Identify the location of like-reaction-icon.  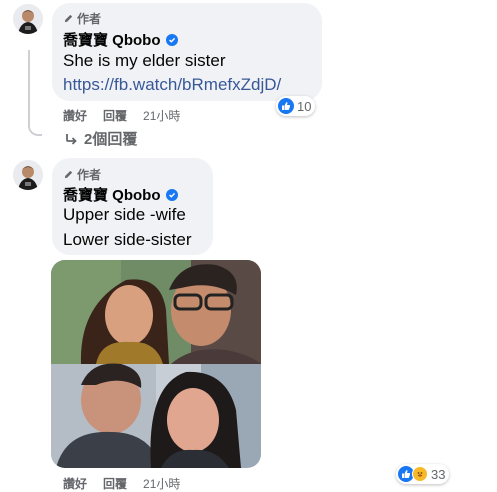
(286, 106).